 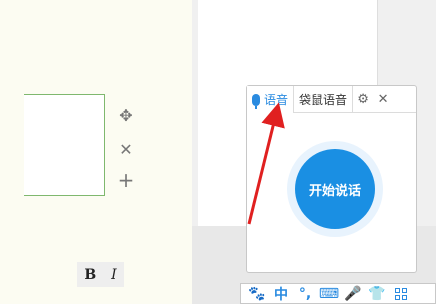 I want to click on move-icon: ✥, so click(x=126, y=115).